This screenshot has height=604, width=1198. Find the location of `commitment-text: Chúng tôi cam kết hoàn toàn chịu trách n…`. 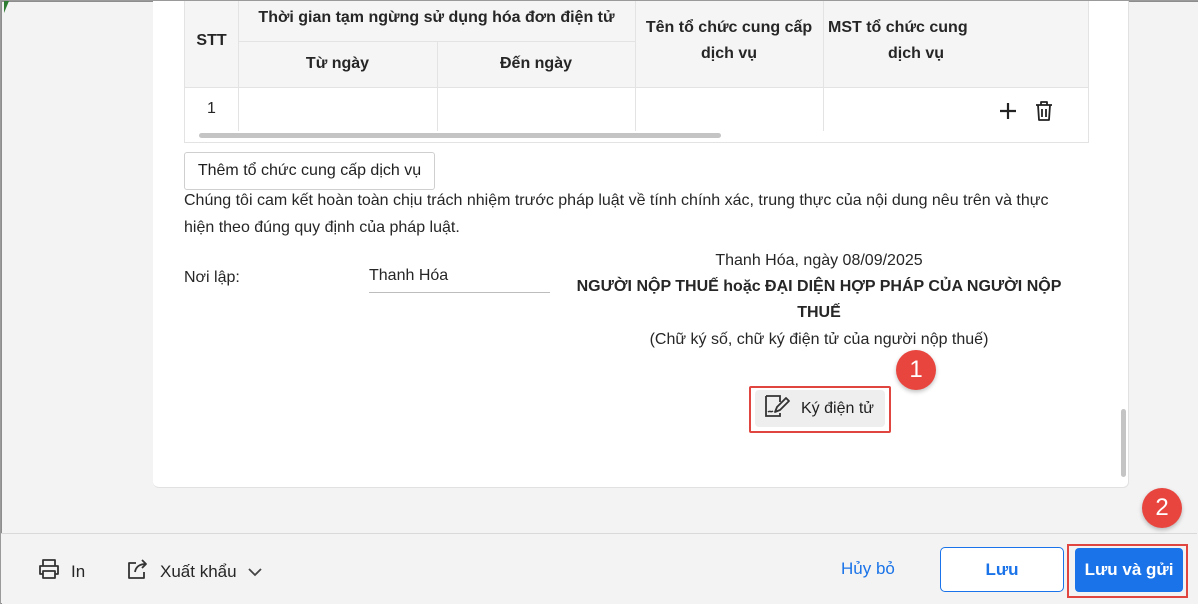

commitment-text: Chúng tôi cam kết hoàn toàn chịu trách n… is located at coordinates (634, 214).